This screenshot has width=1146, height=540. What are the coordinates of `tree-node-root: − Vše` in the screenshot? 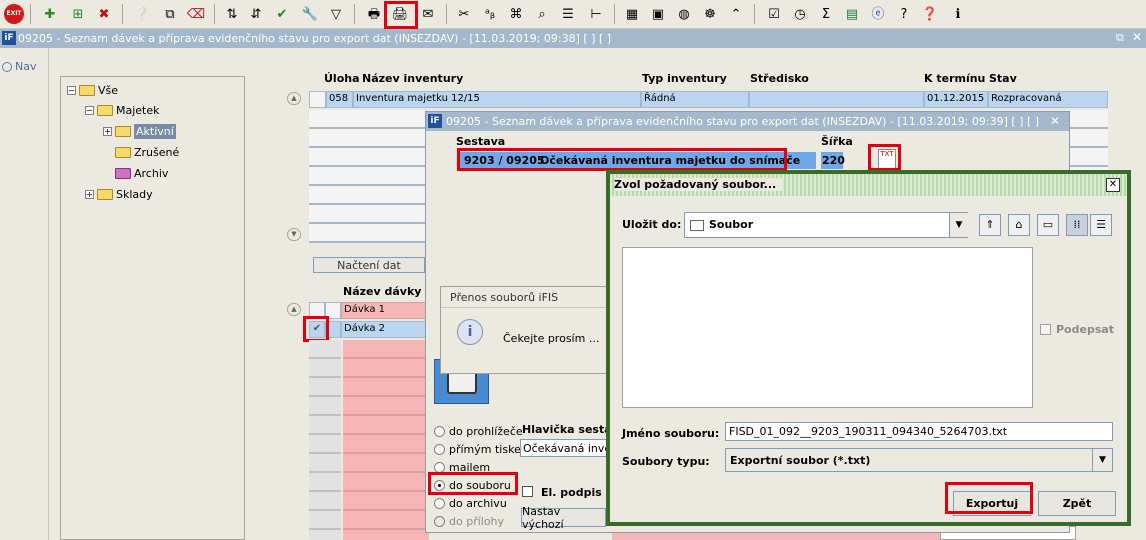 It's located at (92, 90).